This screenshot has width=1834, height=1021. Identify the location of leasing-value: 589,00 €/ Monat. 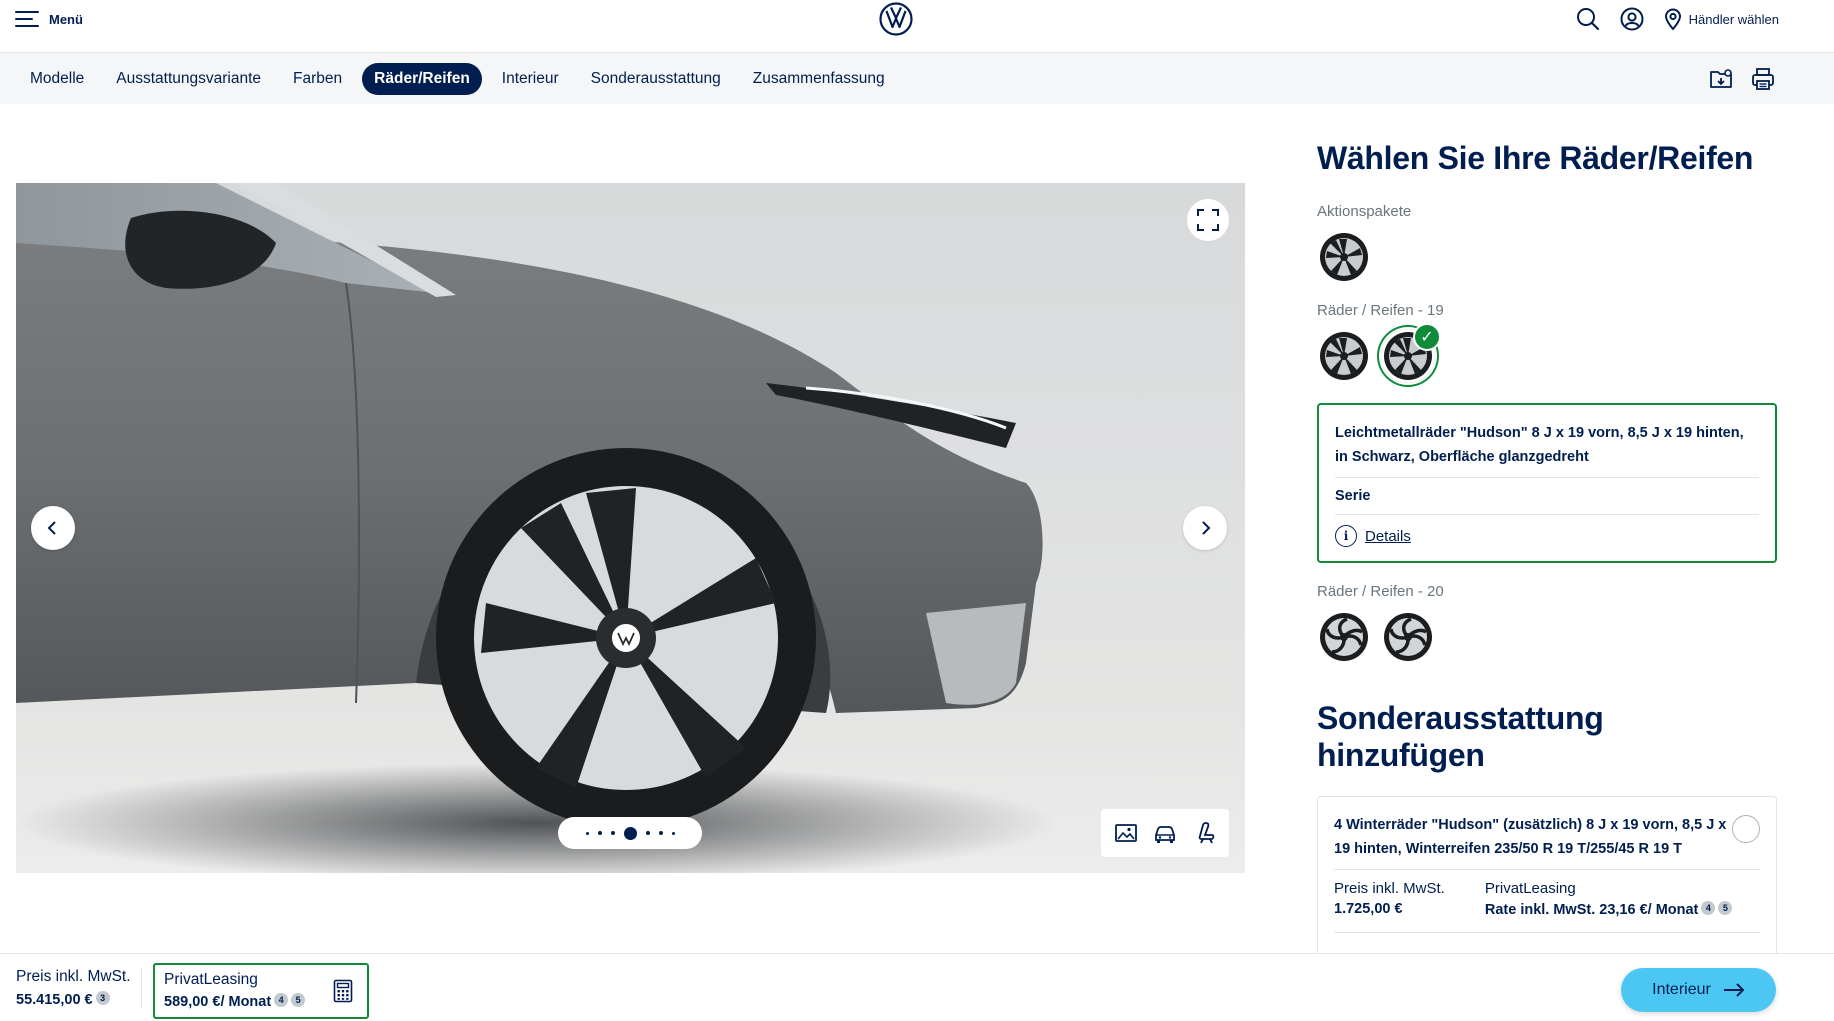
(218, 1002).